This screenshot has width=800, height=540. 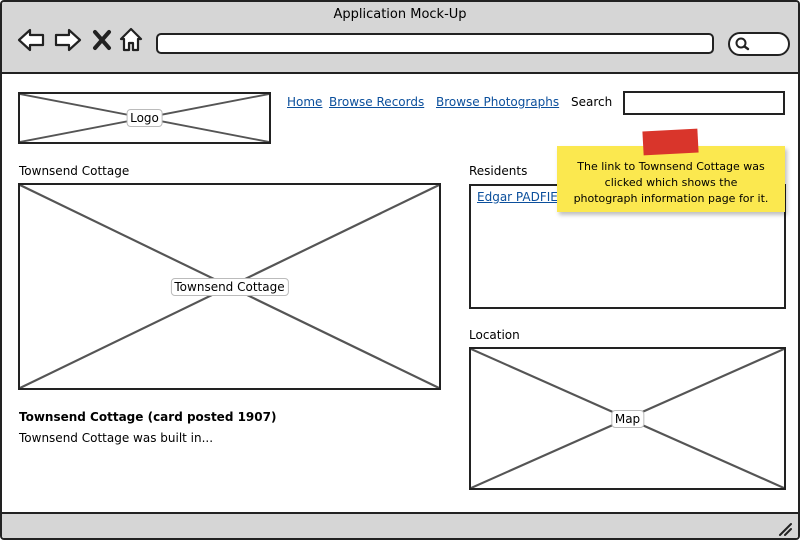 I want to click on title-bar: Application Mock-Up, so click(x=400, y=38).